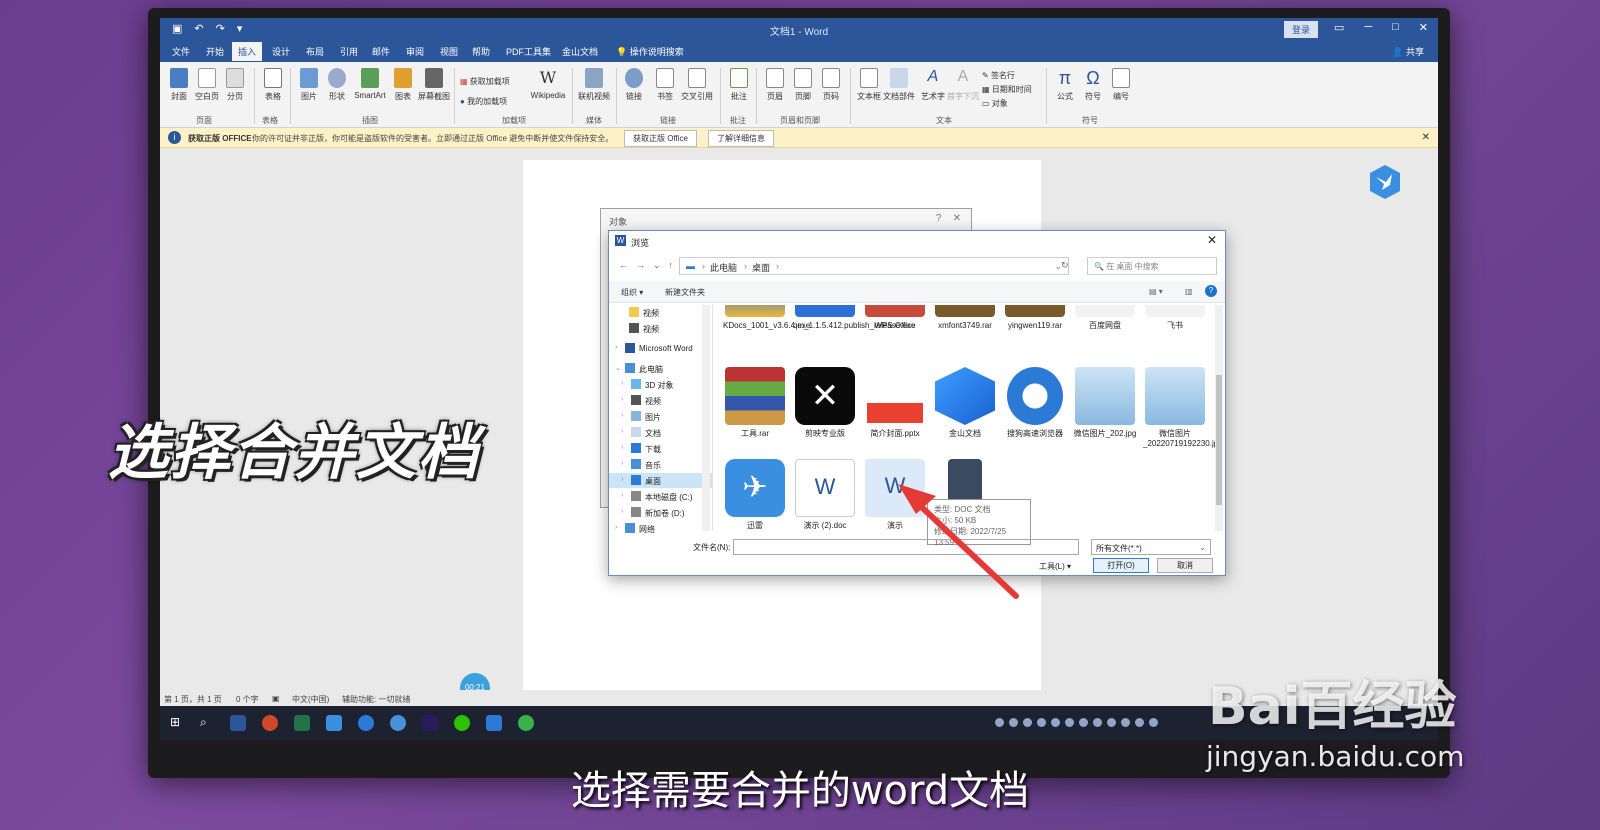  Describe the element at coordinates (193, 699) in the screenshot. I see `page-count: 第 1 页，共 1 页` at that location.